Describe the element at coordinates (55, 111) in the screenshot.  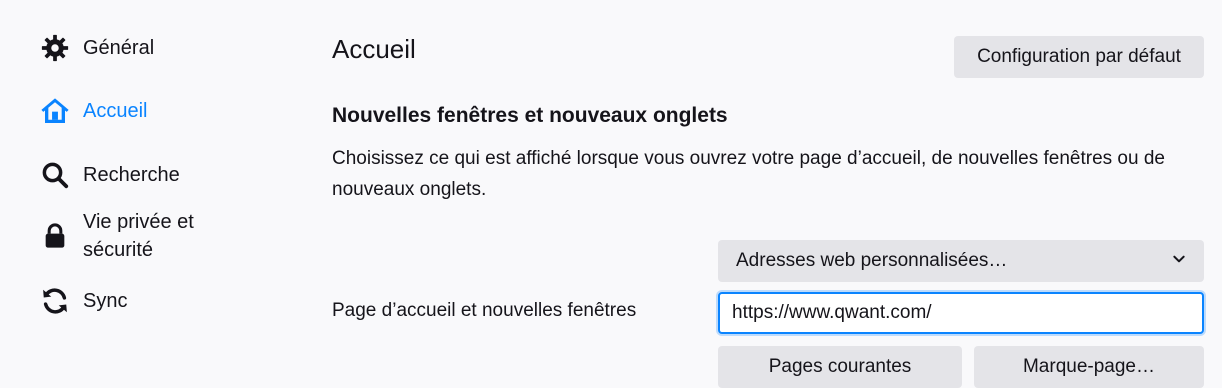
I see `home-icon` at that location.